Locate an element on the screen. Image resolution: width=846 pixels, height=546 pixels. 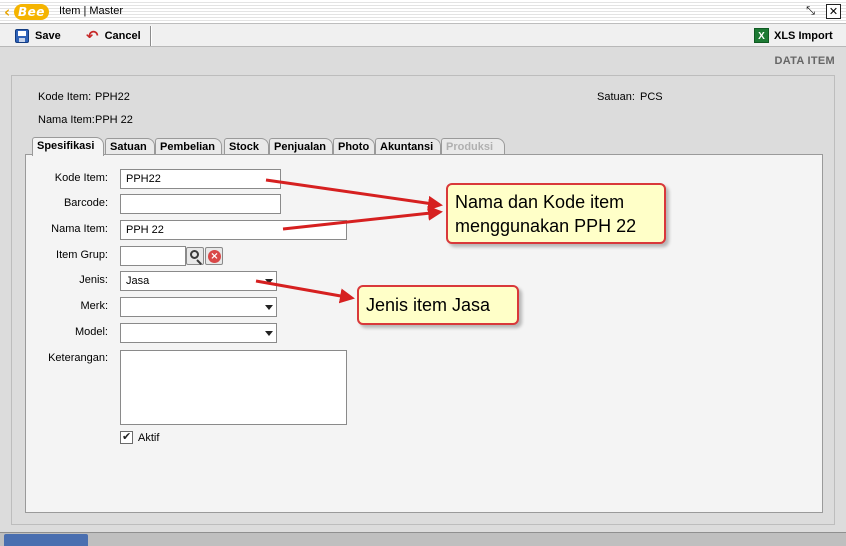
arrow-kode-to-callout is located at coordinates (354, 194).